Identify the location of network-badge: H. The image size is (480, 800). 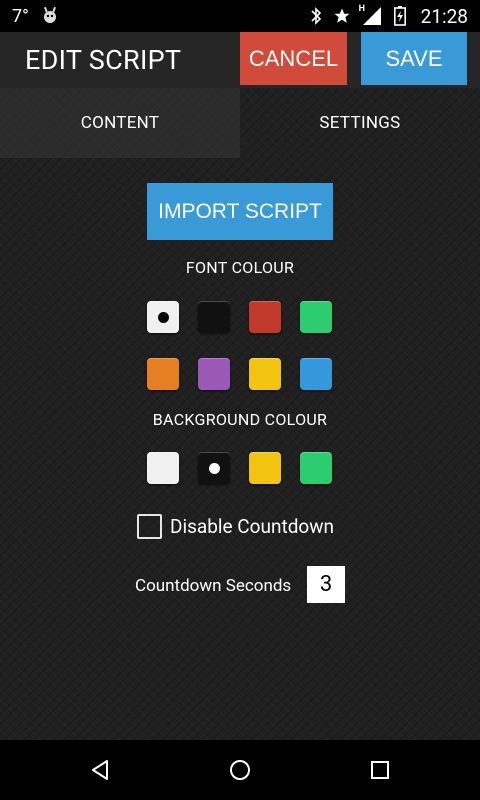
(362, 9).